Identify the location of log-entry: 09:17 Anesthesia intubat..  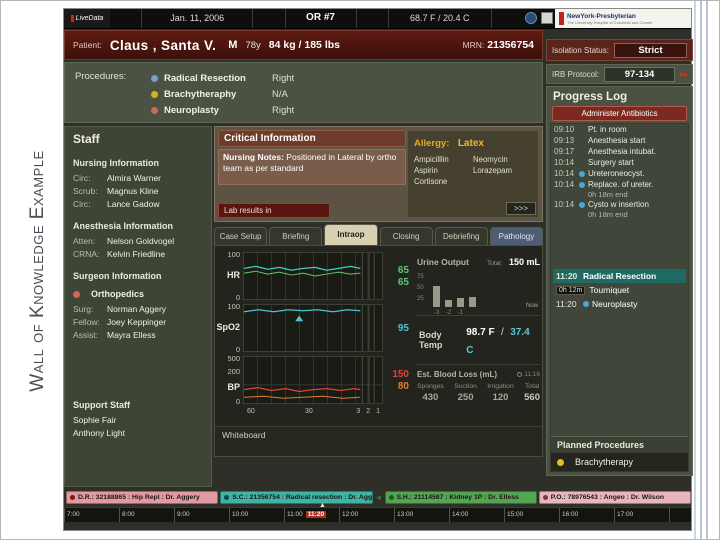
(619, 151).